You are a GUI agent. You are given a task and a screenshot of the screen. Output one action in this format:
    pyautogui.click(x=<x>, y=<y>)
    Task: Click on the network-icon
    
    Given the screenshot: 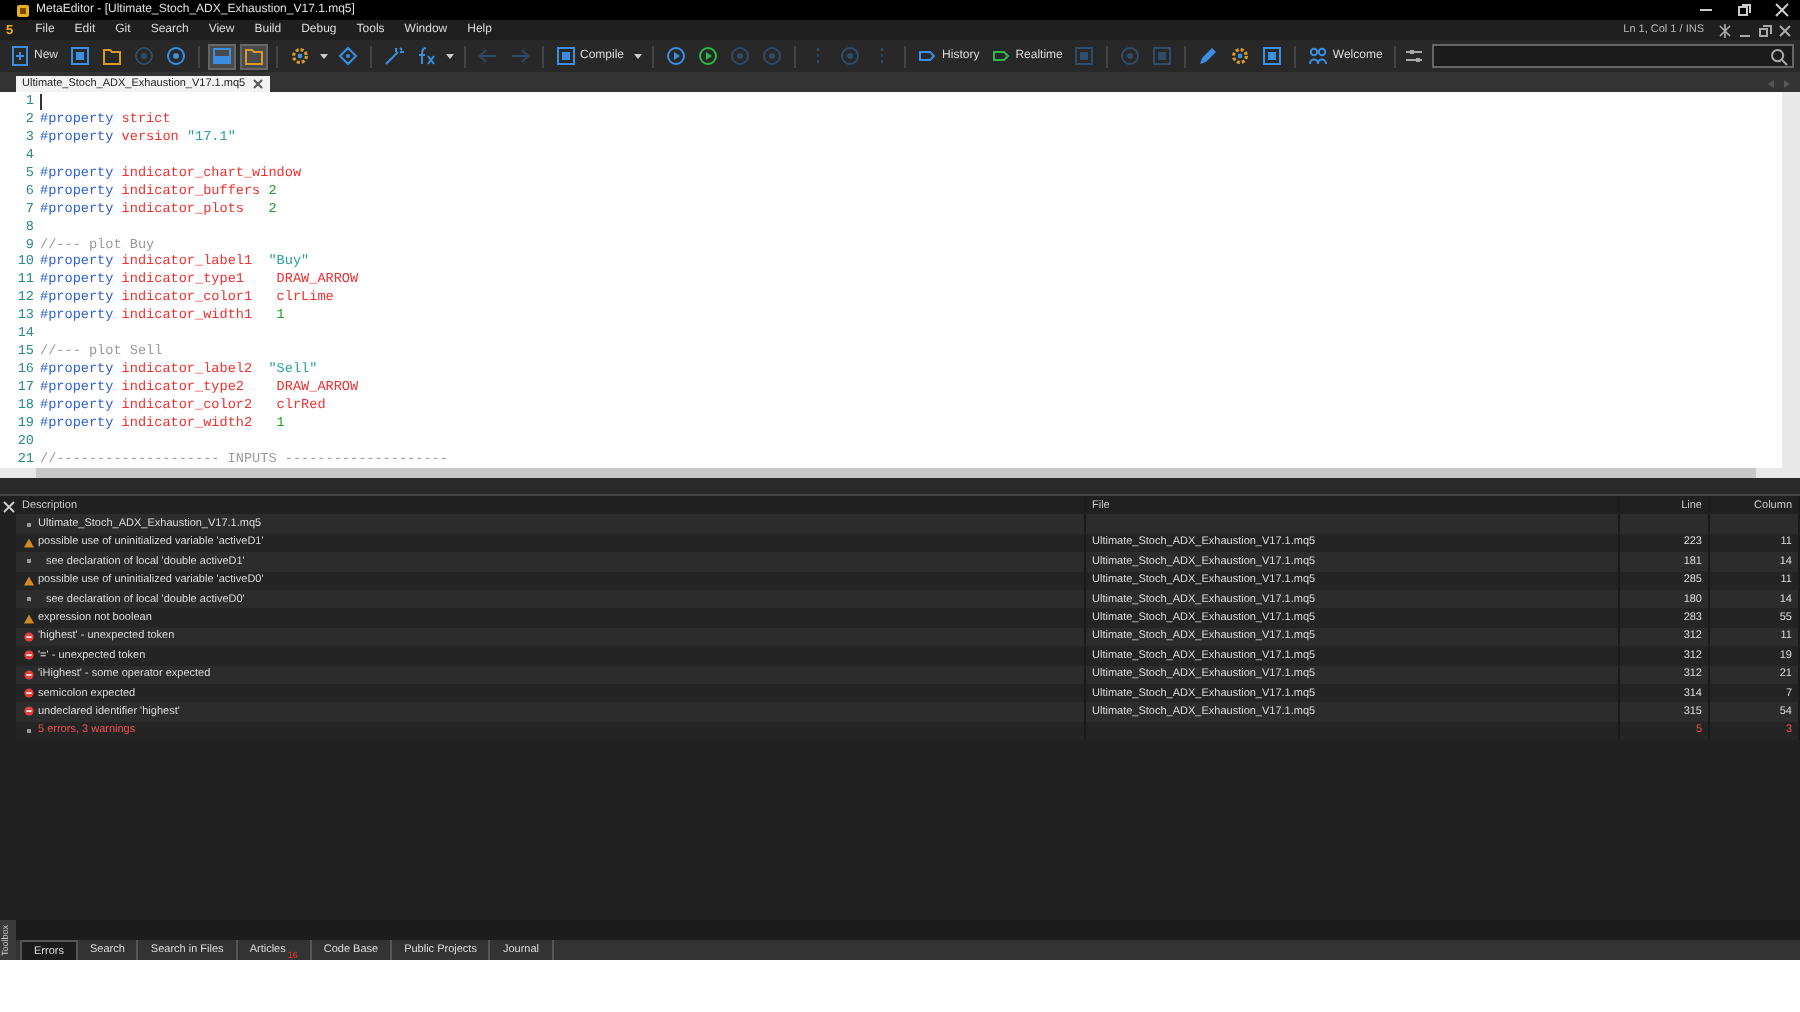 What is the action you would take?
    pyautogui.click(x=348, y=56)
    